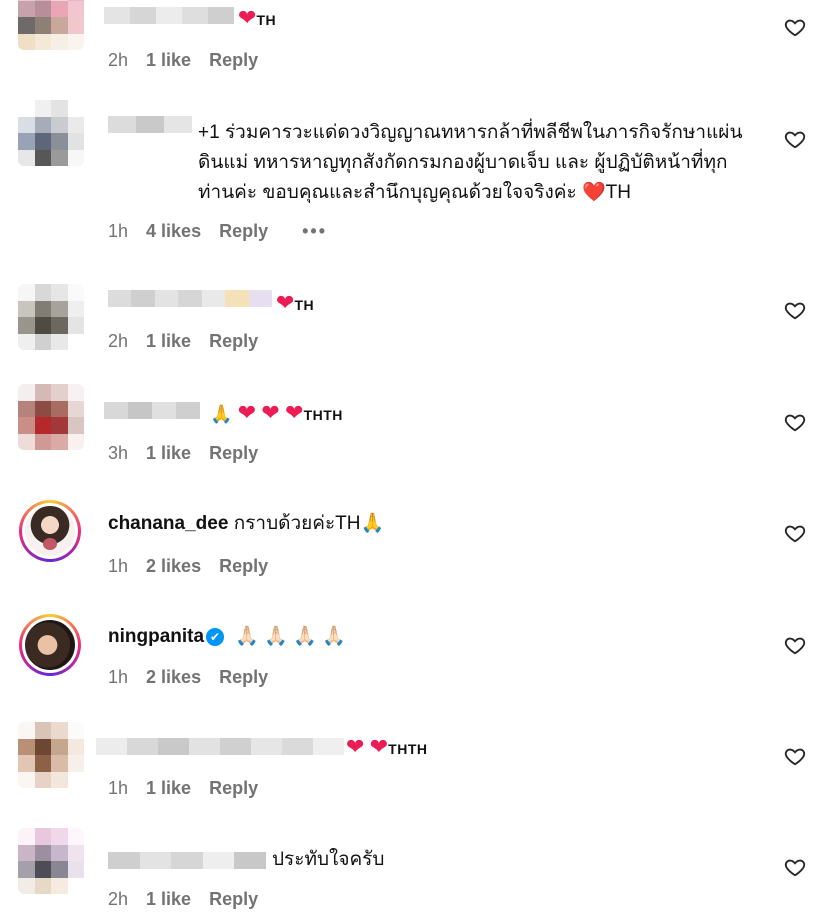 Image resolution: width=820 pixels, height=924 pixels. I want to click on comment-body: ประทับใจครับ, so click(328, 859).